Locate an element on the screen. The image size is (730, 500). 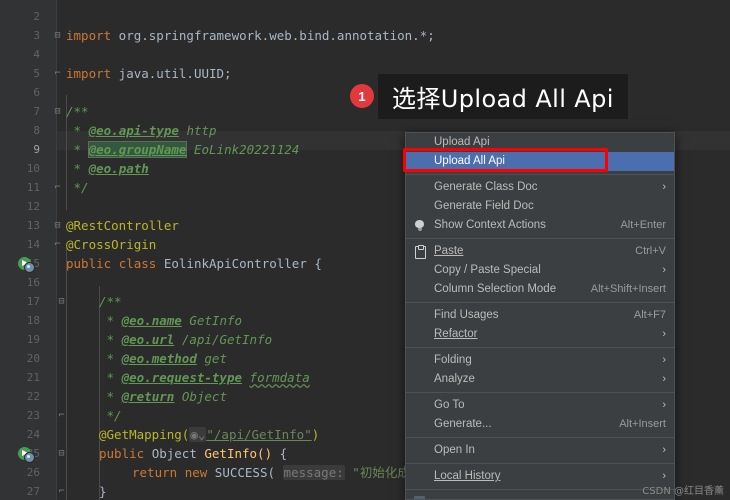
clipboard-icon is located at coordinates (420, 251).